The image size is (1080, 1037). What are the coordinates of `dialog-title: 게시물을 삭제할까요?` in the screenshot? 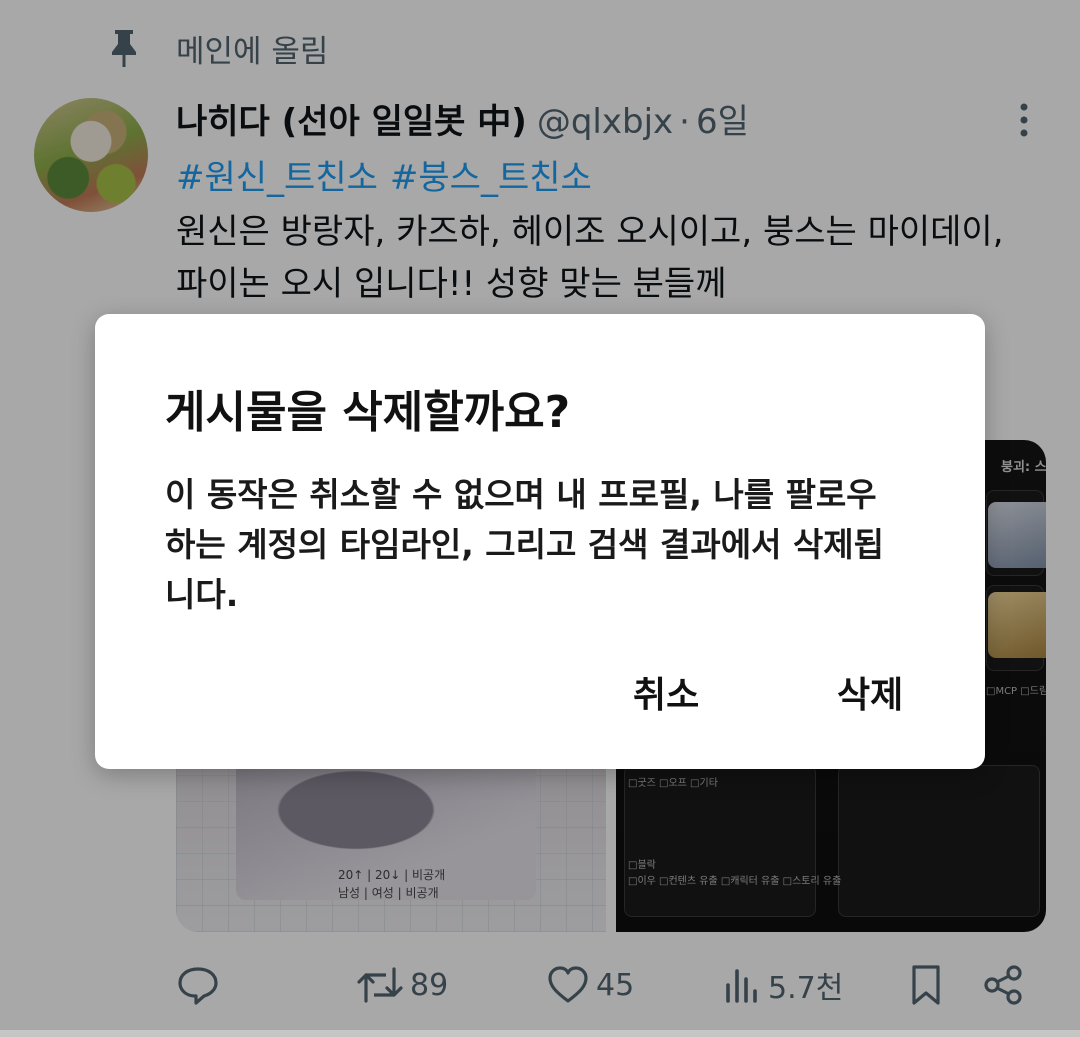 It's located at (368, 412).